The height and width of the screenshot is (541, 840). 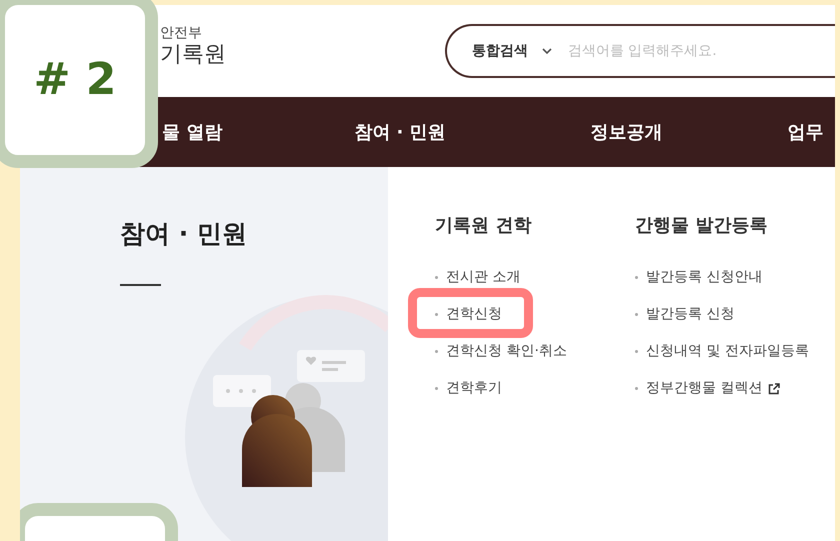 I want to click on logo-text: 기록원, so click(x=193, y=55).